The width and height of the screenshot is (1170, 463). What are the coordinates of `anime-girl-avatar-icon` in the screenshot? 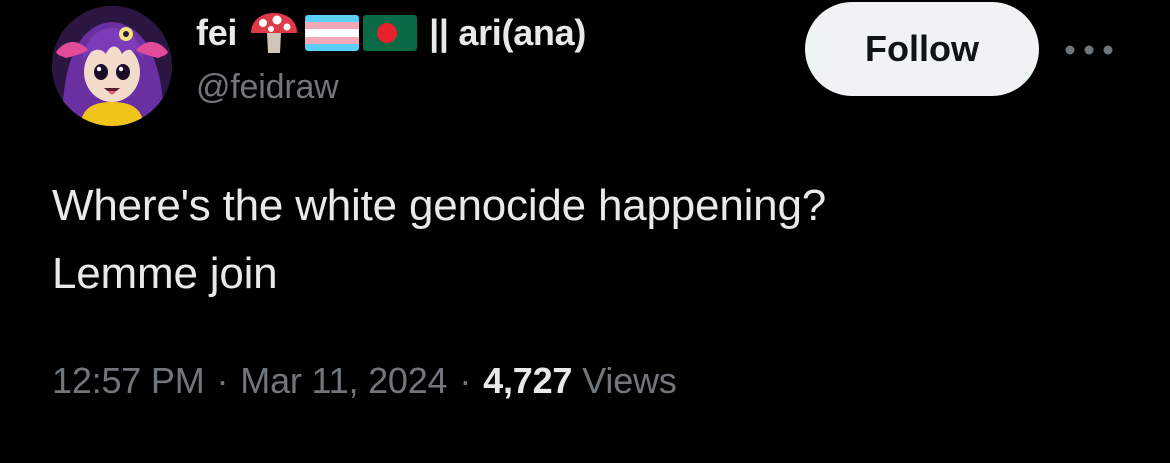 It's located at (112, 66).